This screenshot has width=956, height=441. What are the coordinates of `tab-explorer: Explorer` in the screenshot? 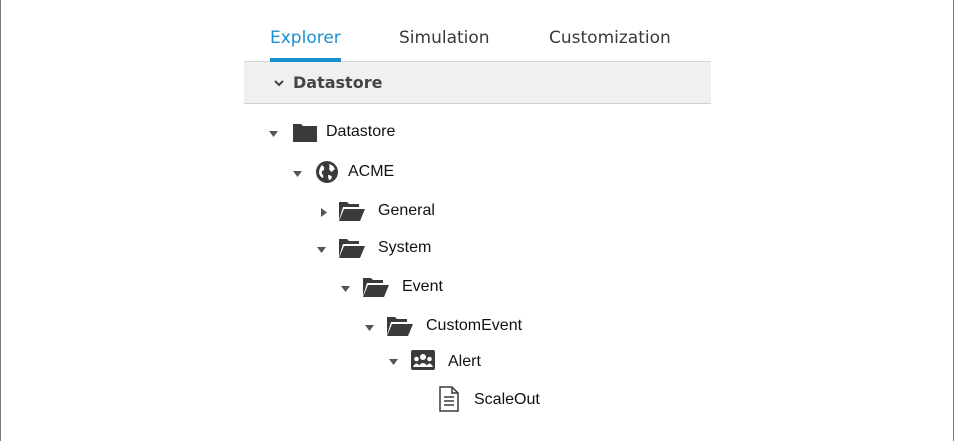 It's located at (305, 38).